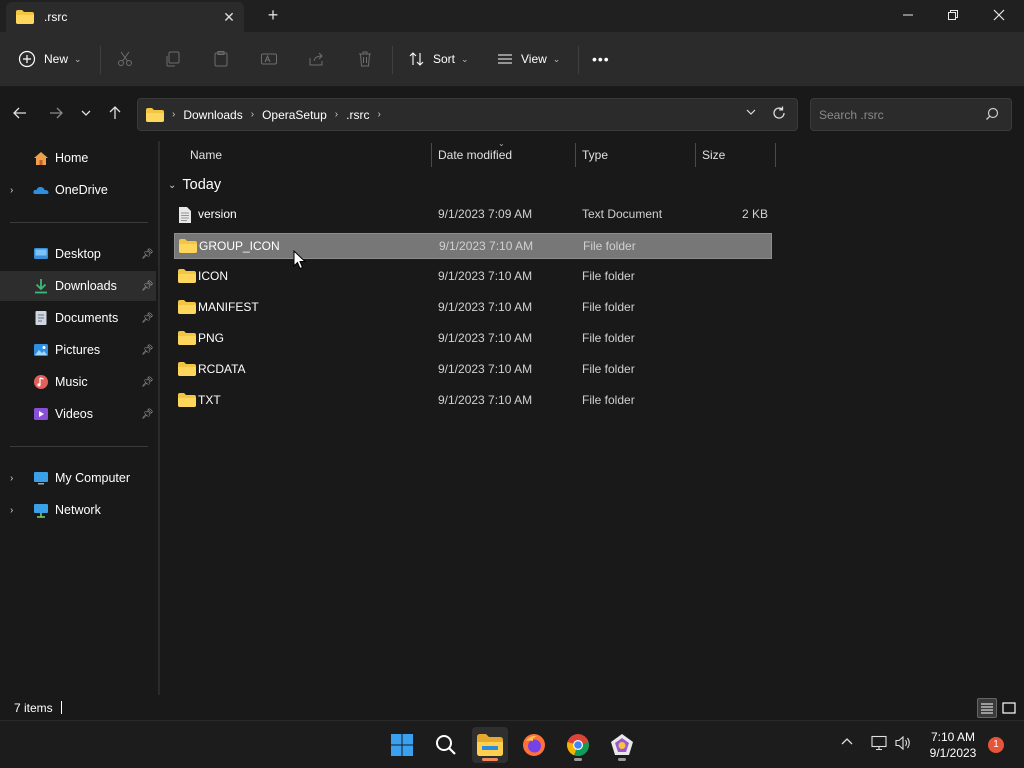 Image resolution: width=1024 pixels, height=768 pixels. Describe the element at coordinates (300, 260) in the screenshot. I see `mouse-cursor-icon` at that location.